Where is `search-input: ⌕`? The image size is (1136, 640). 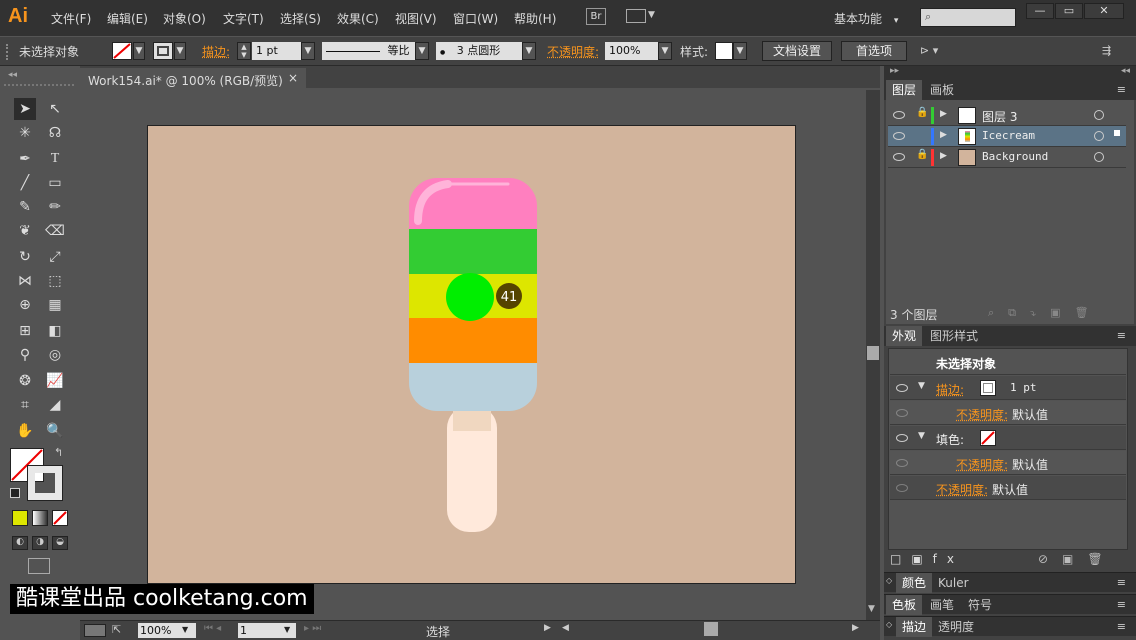
search-input: ⌕ is located at coordinates (968, 17).